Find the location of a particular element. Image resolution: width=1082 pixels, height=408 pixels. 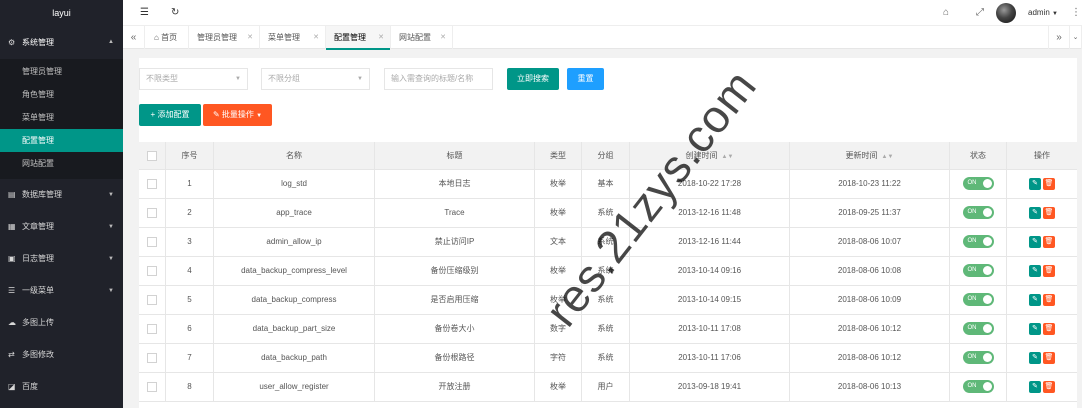

tabs-dropdown-icon: ⌄ is located at coordinates (1076, 37).